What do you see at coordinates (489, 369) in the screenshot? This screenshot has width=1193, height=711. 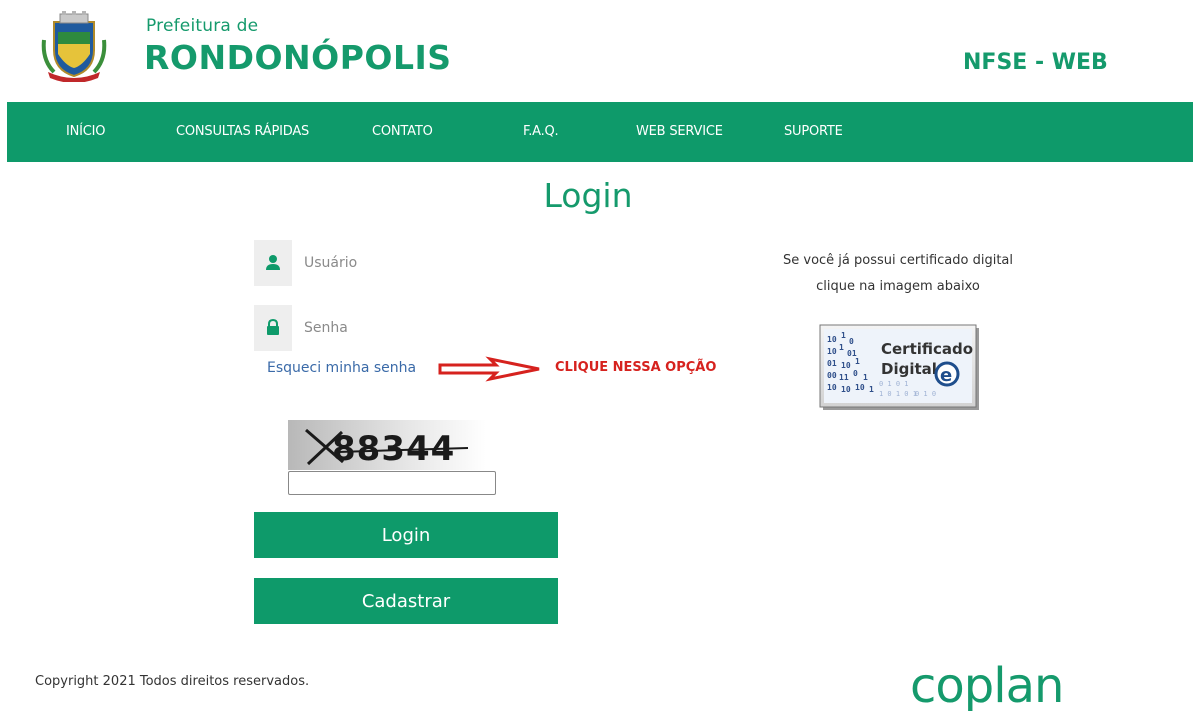 I see `red-arrow-icon` at bounding box center [489, 369].